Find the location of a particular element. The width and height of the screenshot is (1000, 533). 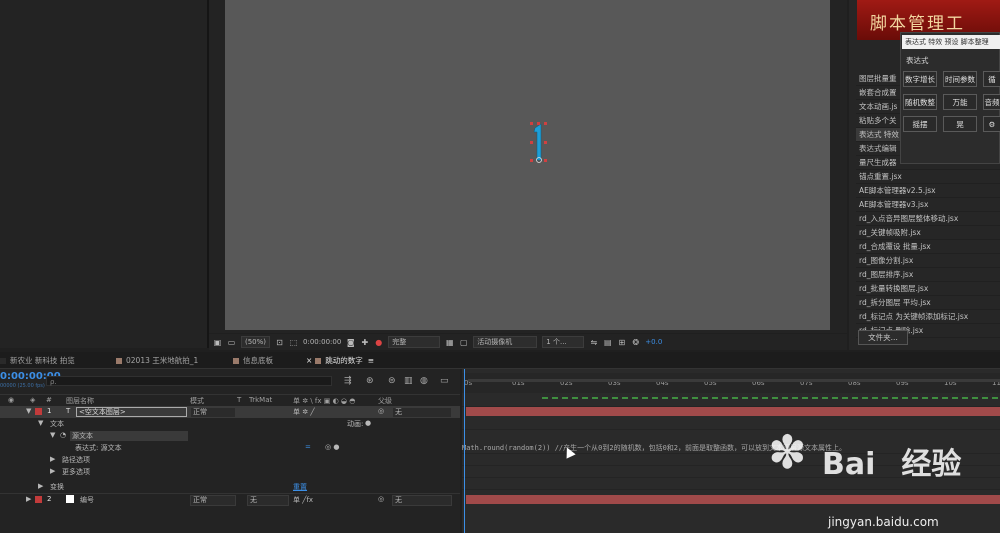

shy-icon: ⊜ is located at coordinates (392, 381).